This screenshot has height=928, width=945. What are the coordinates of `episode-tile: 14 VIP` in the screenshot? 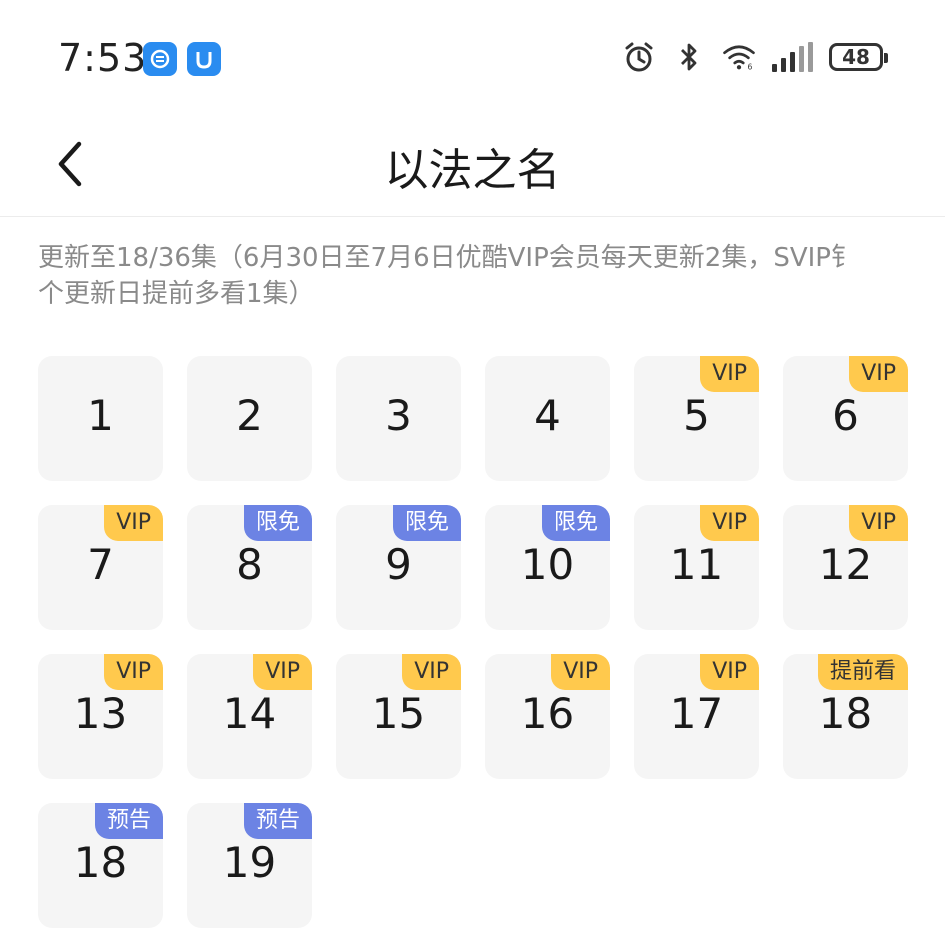 It's located at (249, 716).